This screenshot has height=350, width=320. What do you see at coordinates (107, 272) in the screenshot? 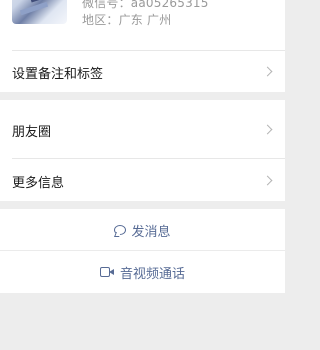
I see `video-camera-icon` at bounding box center [107, 272].